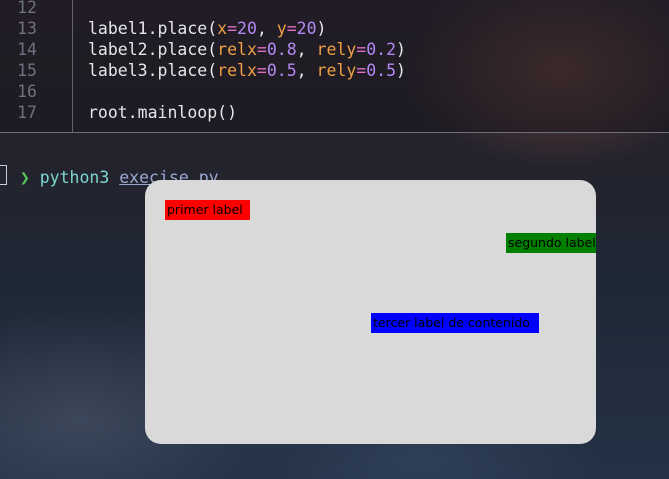 The width and height of the screenshot is (669, 479). What do you see at coordinates (27, 112) in the screenshot?
I see `line-number: 17` at bounding box center [27, 112].